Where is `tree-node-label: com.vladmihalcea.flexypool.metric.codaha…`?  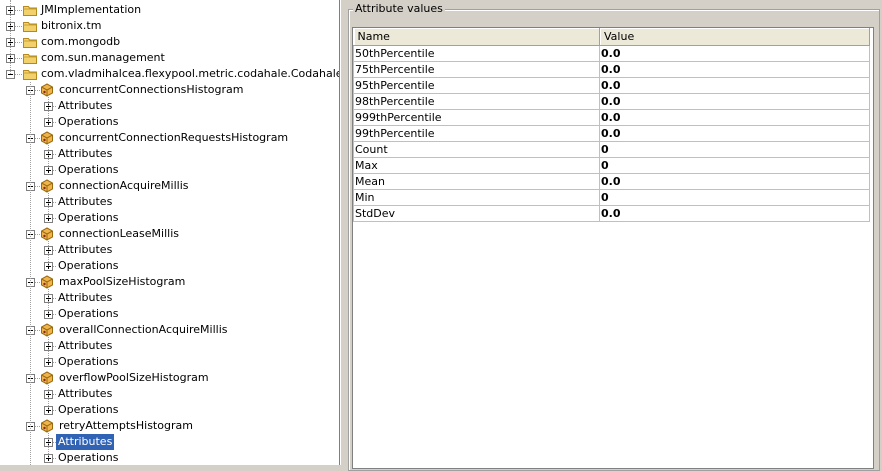
tree-node-label: com.vladmihalcea.flexypool.metric.codaha… is located at coordinates (190, 73).